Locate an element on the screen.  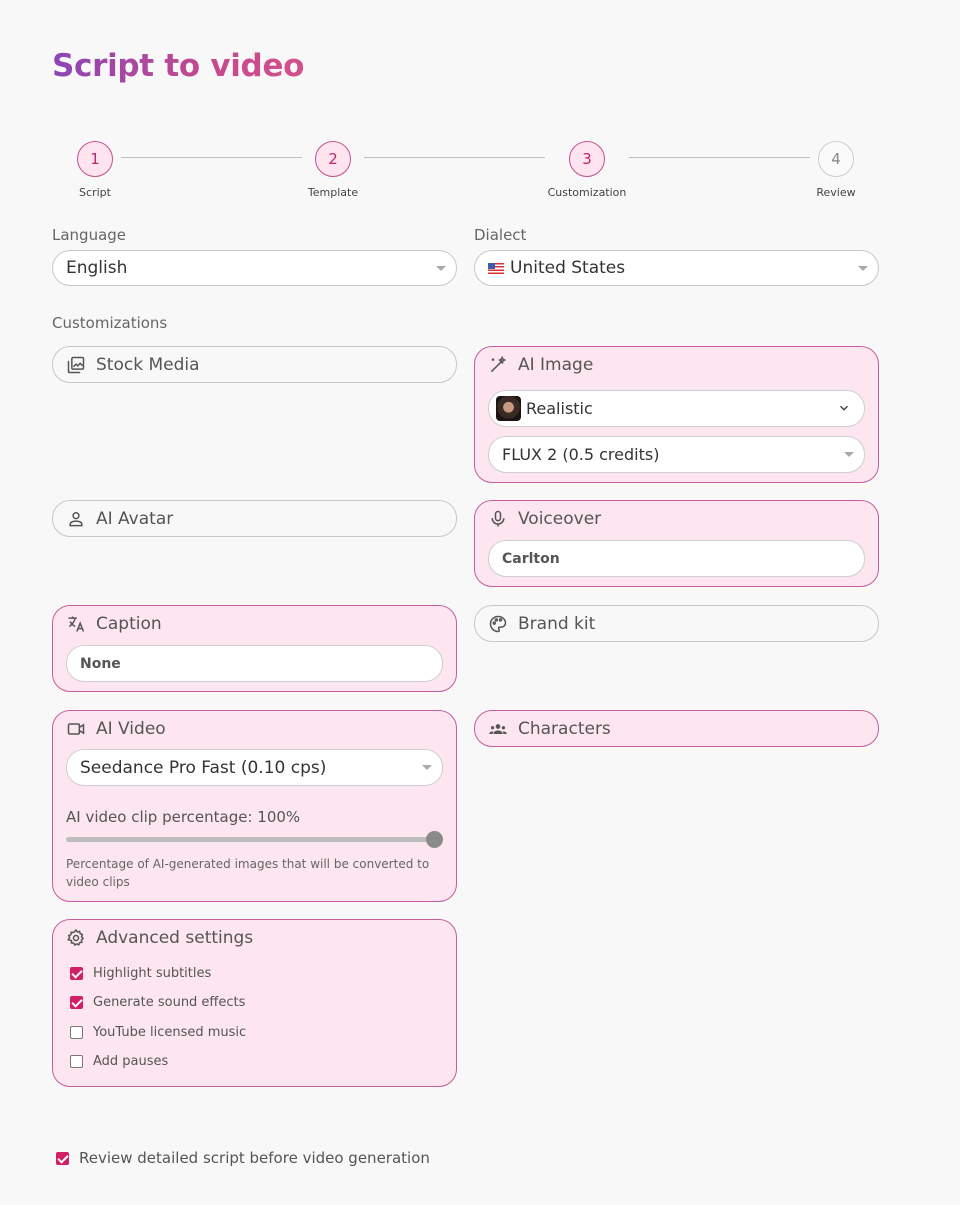
dialect-select: United States is located at coordinates (676, 268).